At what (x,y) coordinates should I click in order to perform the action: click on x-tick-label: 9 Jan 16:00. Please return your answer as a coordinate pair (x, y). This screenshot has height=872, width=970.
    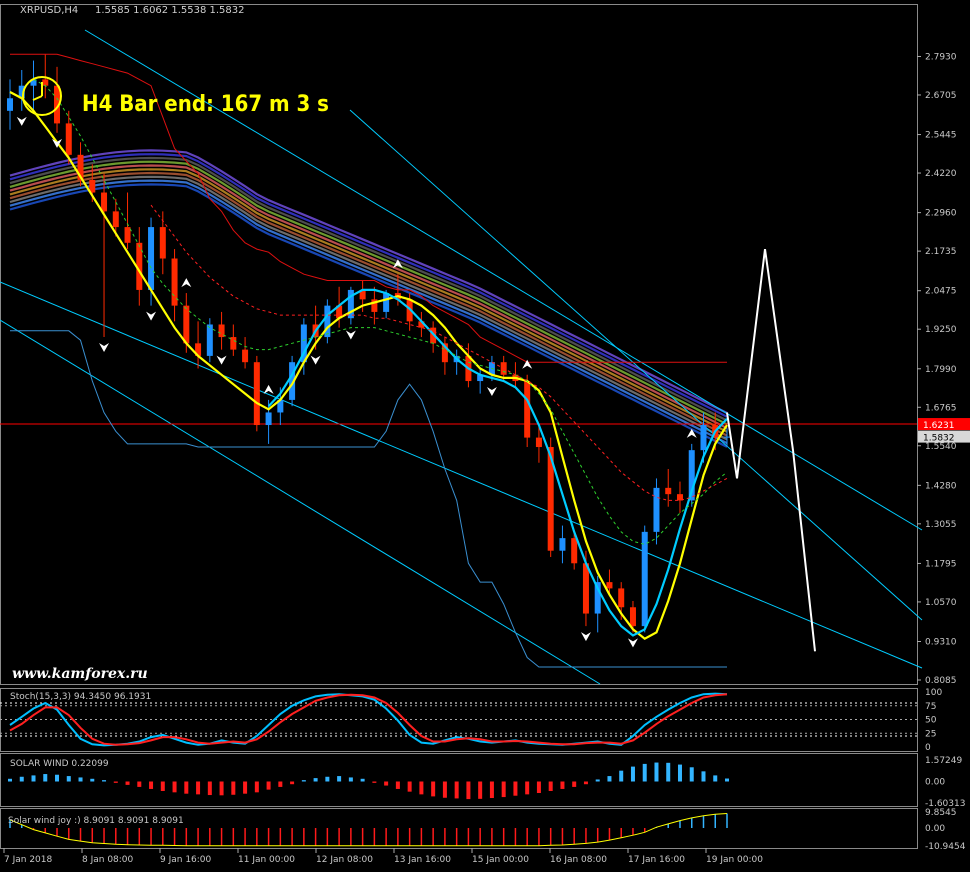
    Looking at the image, I should click on (186, 860).